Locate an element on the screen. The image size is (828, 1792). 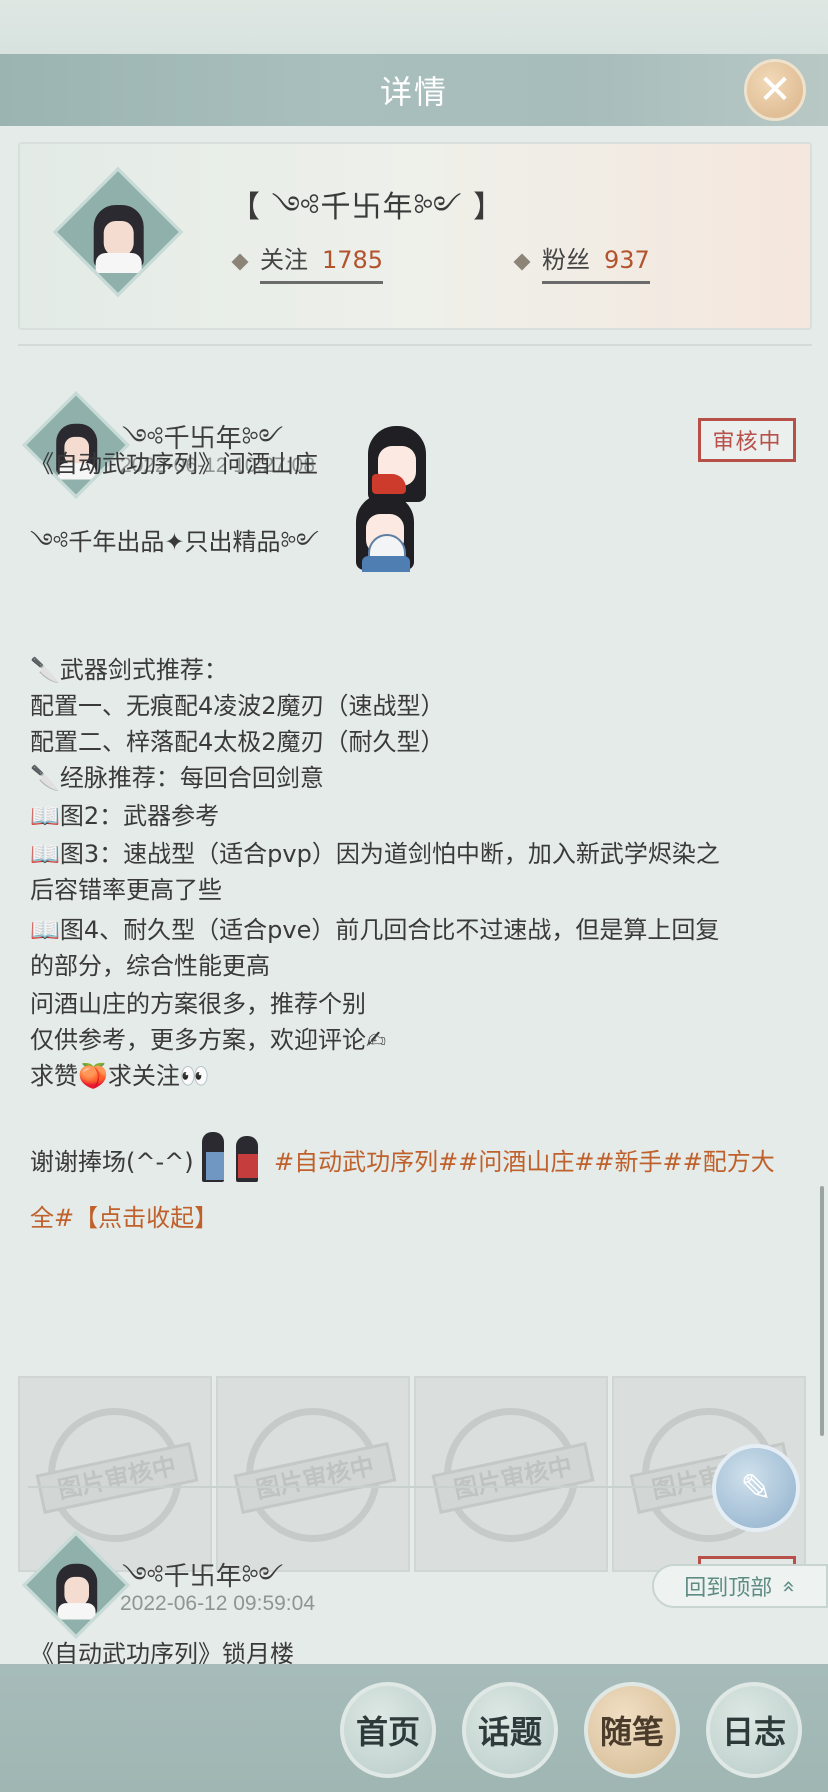
post-line: ༺千年出品✦只出精品༻ is located at coordinates (174, 542).